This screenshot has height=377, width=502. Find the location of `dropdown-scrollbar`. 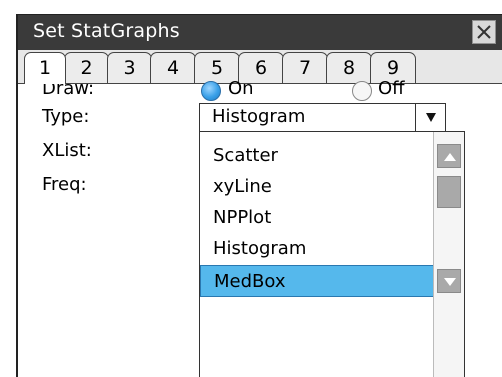

dropdown-scrollbar is located at coordinates (448, 254).